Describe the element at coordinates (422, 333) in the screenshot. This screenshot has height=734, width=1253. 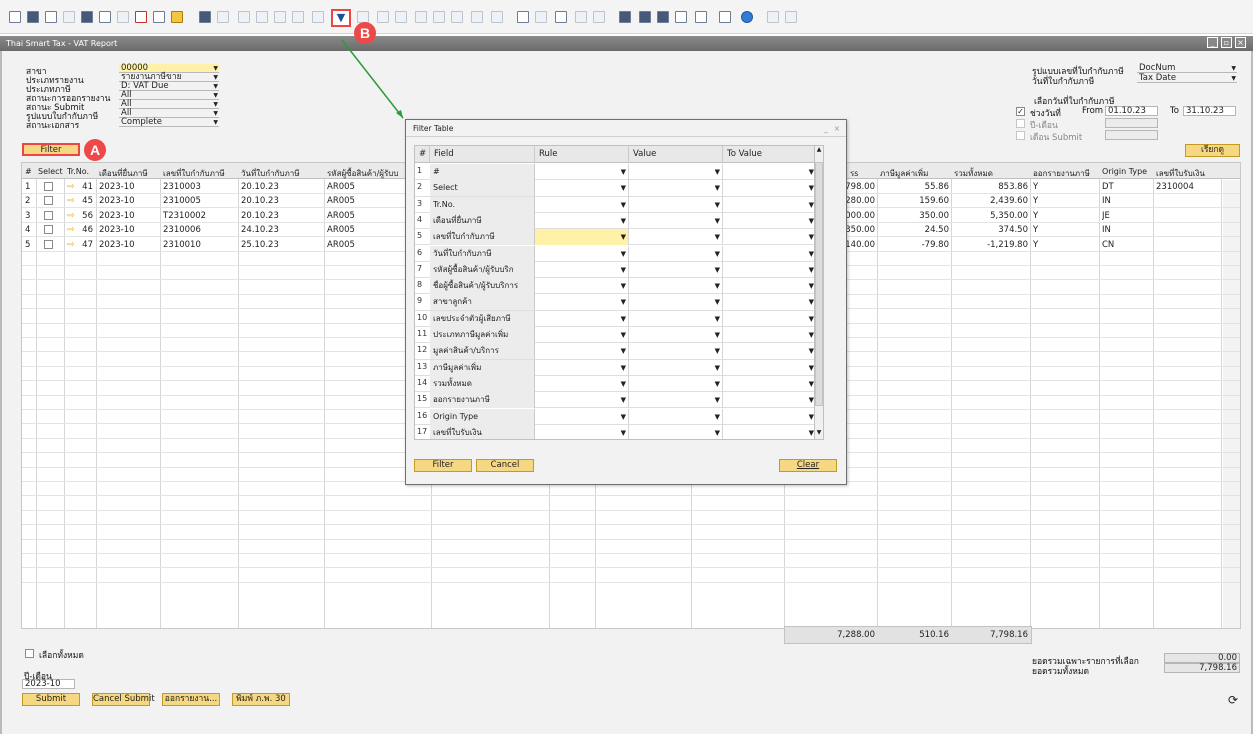
I see `filter-row-index: 11` at that location.